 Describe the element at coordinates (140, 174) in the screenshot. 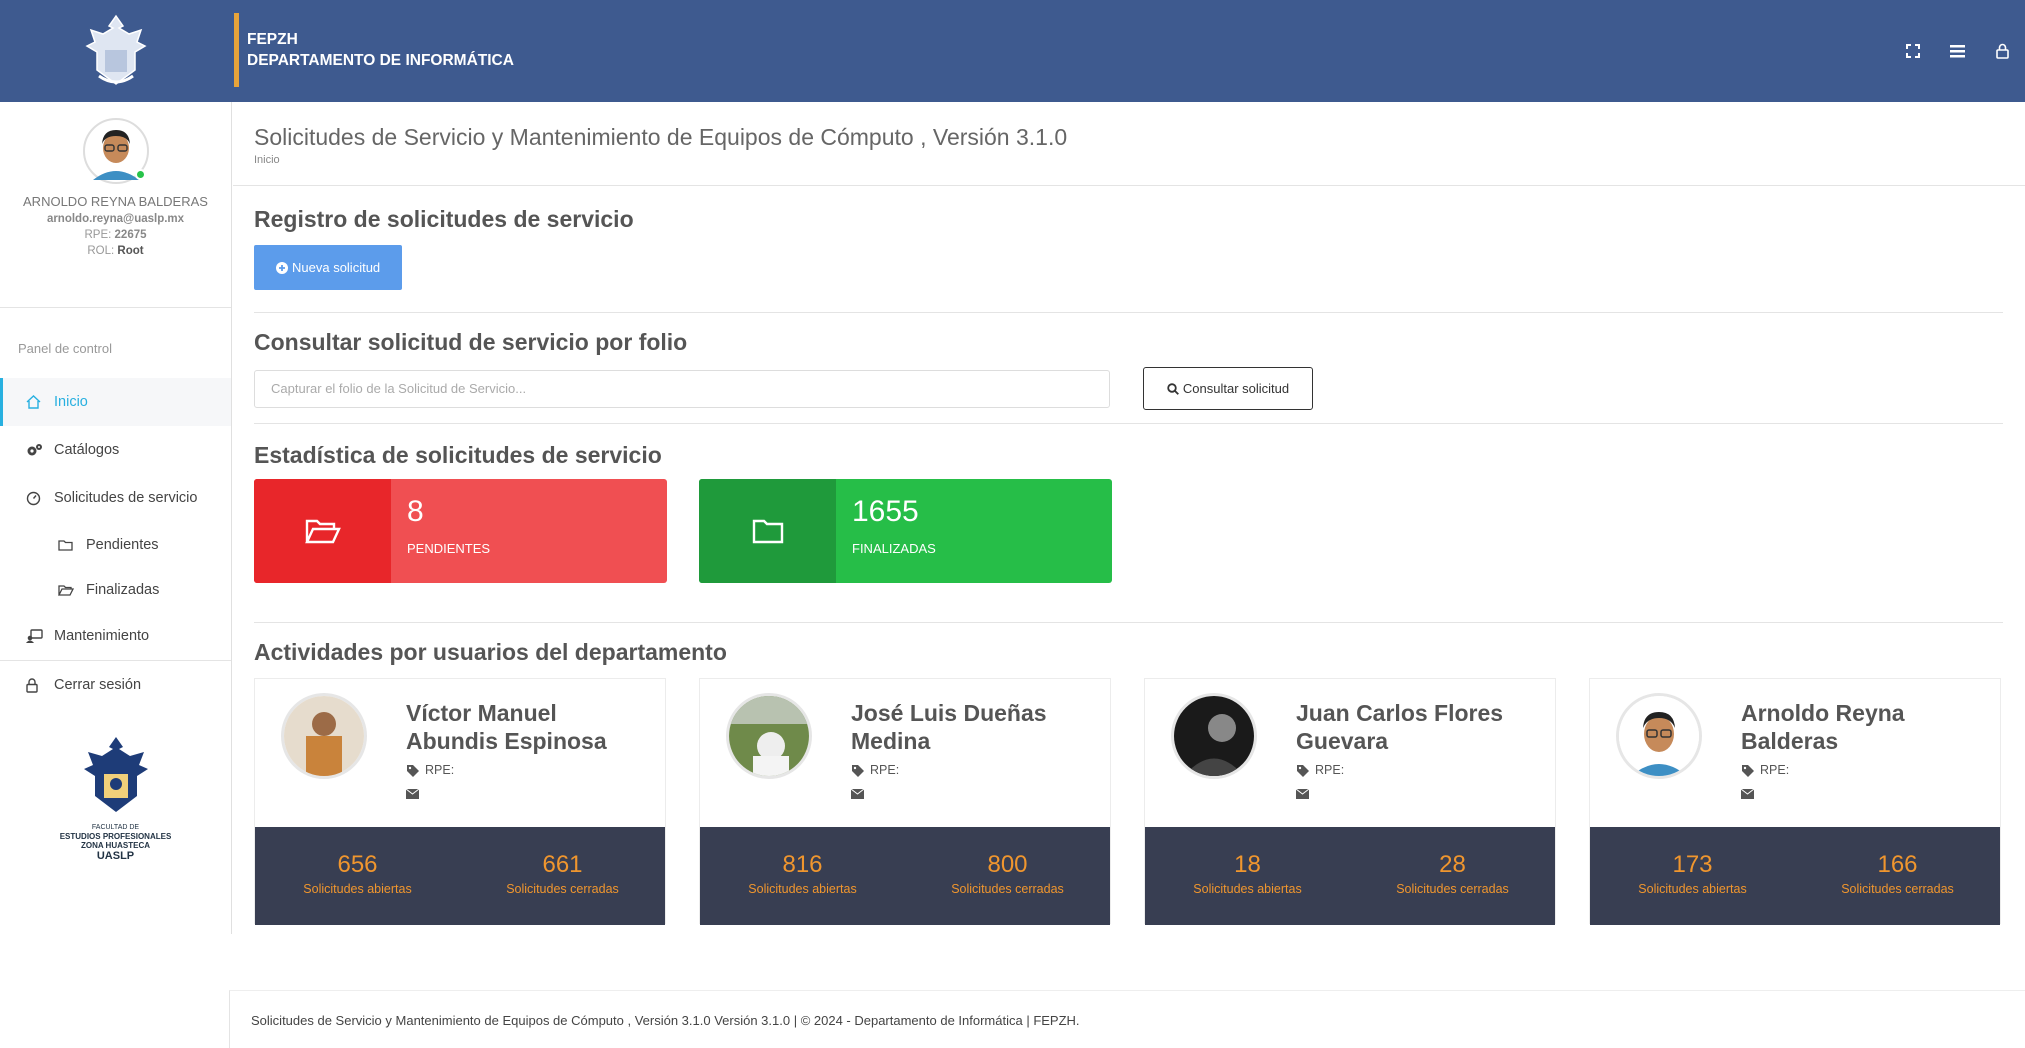

I see `online-status-dot` at that location.